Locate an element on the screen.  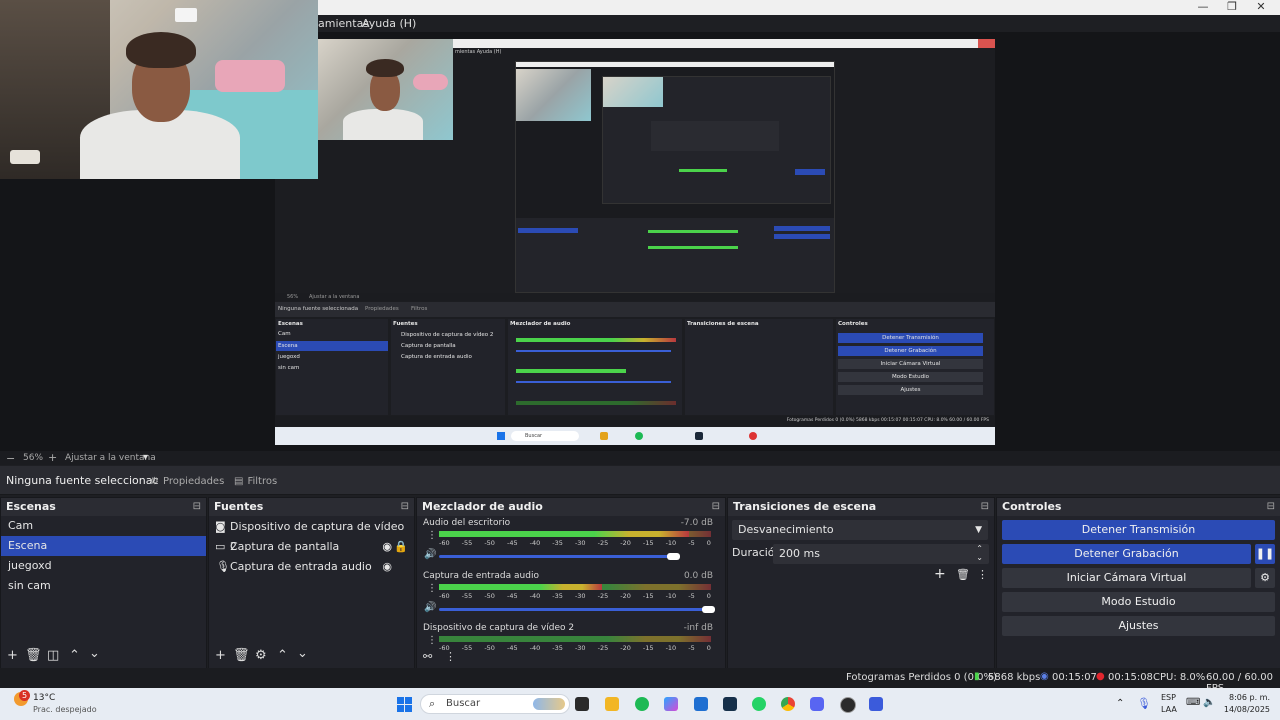
transitions-header: Transiciones de escena ⊟ is located at coordinates (861, 507).